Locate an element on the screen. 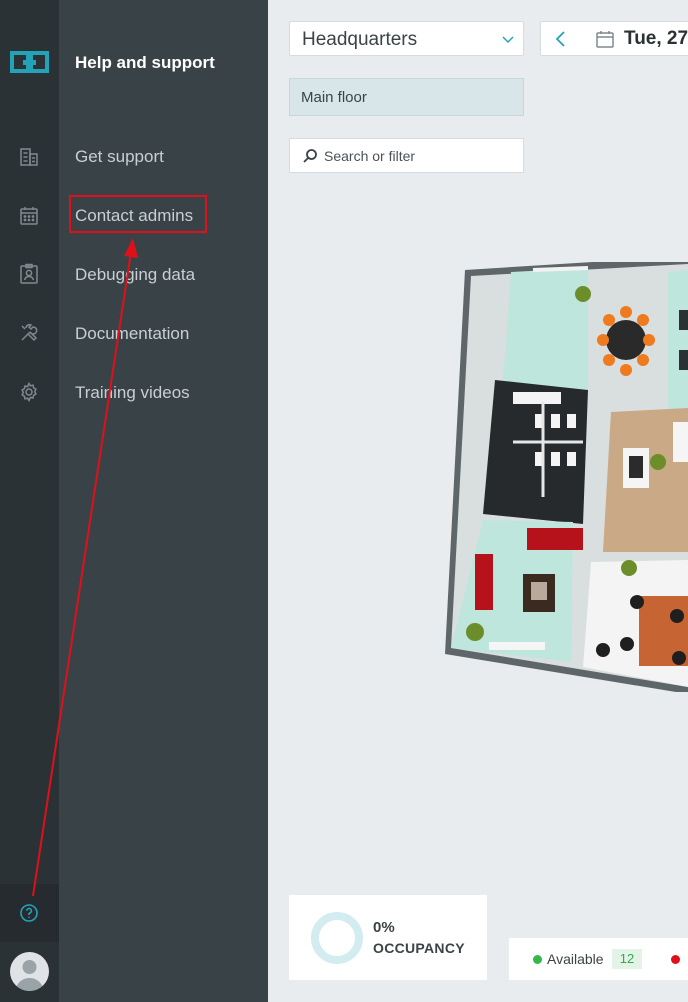  tab-main-floor: Main floor is located at coordinates (406, 97).